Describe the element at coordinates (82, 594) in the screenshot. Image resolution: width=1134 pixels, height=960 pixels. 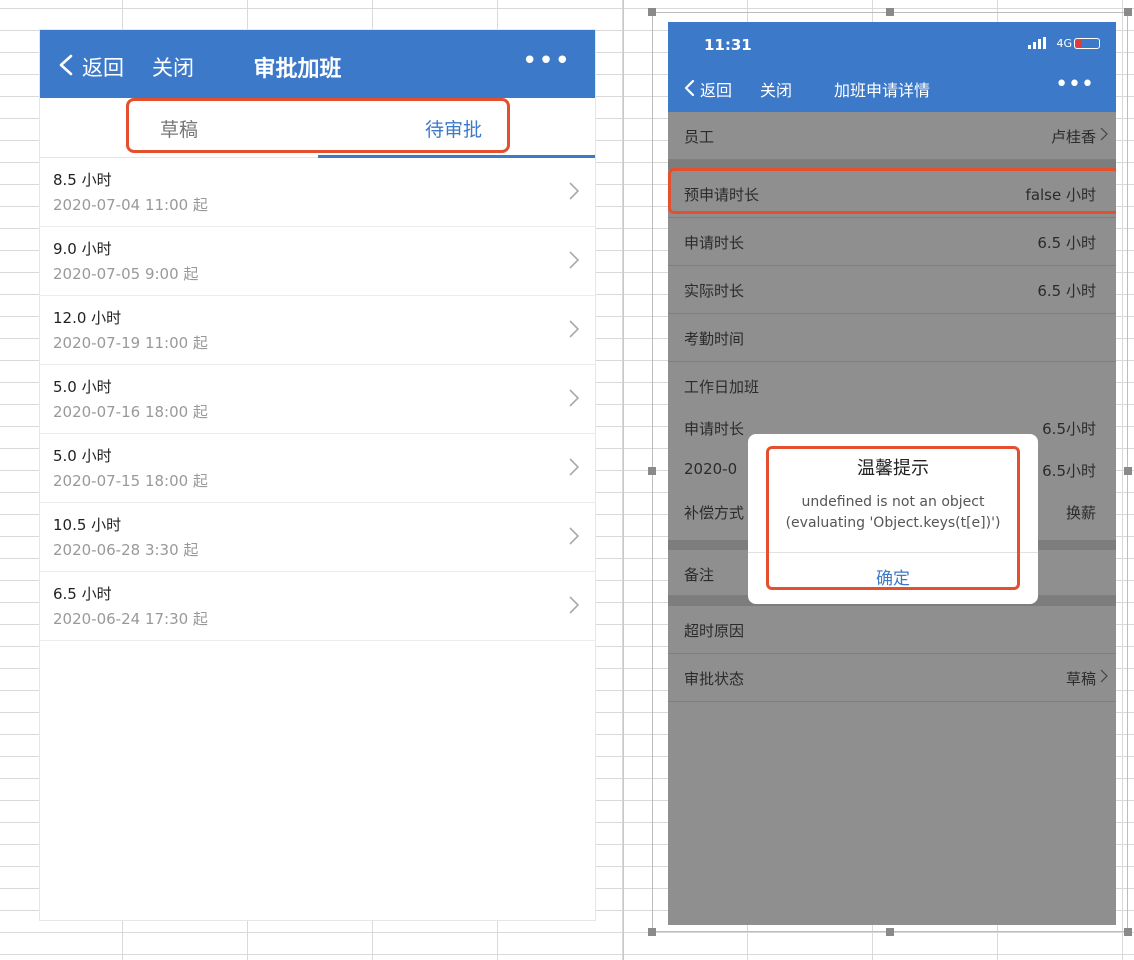
I see `item-hours: 6.5 小时` at that location.